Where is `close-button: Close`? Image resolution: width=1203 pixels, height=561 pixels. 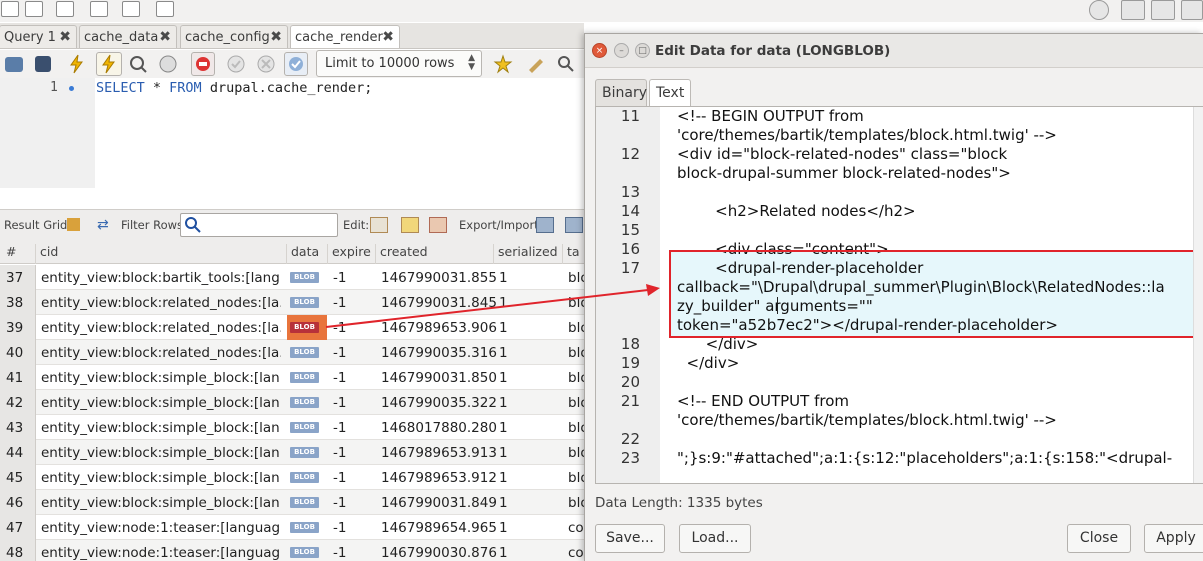
close-button: Close is located at coordinates (1099, 538).